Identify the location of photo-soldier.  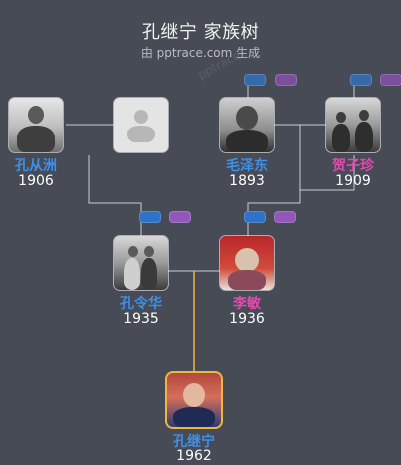
(36, 125).